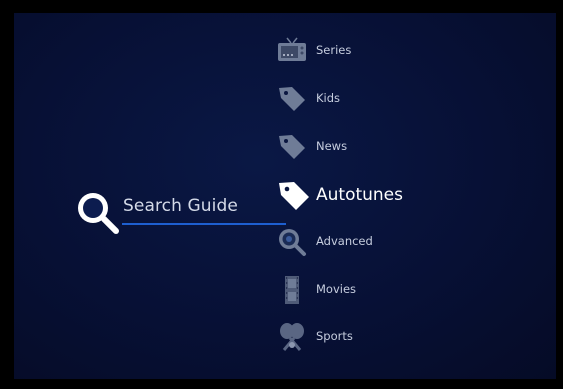 The image size is (563, 389). Describe the element at coordinates (336, 289) in the screenshot. I see `menu-item-label: Movies` at that location.